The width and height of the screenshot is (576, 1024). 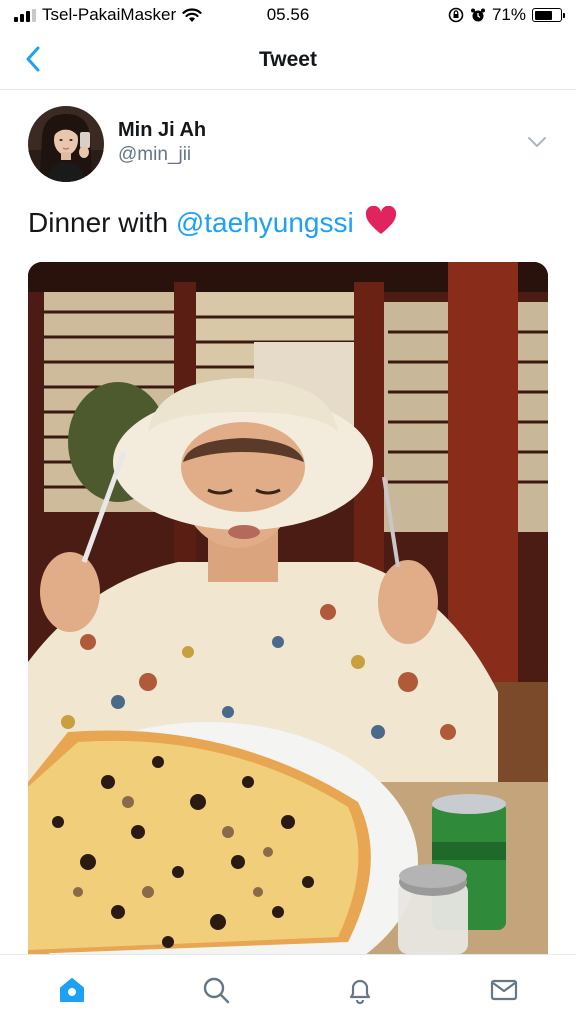 I want to click on author-names: Min Ji Ah @min_jii, so click(x=162, y=142).